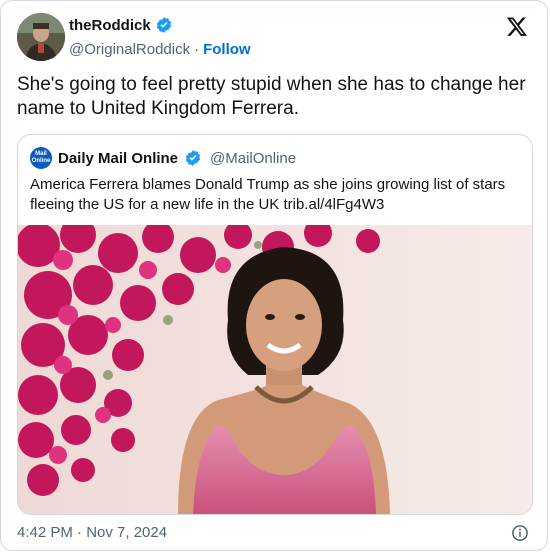 This screenshot has height=553, width=550. What do you see at coordinates (92, 532) in the screenshot?
I see `tweet-timestamp: 4:42 PM · Nov 7, 2024` at bounding box center [92, 532].